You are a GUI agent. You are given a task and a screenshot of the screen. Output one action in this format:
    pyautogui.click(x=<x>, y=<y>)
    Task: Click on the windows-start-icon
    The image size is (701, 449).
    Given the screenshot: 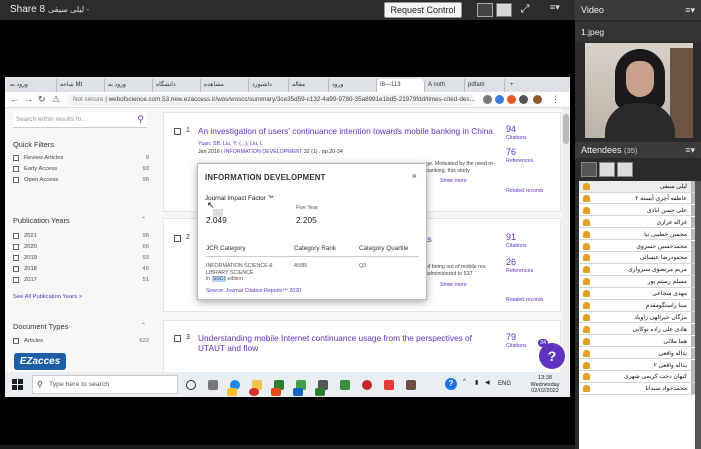 What is the action you would take?
    pyautogui.click(x=17, y=384)
    